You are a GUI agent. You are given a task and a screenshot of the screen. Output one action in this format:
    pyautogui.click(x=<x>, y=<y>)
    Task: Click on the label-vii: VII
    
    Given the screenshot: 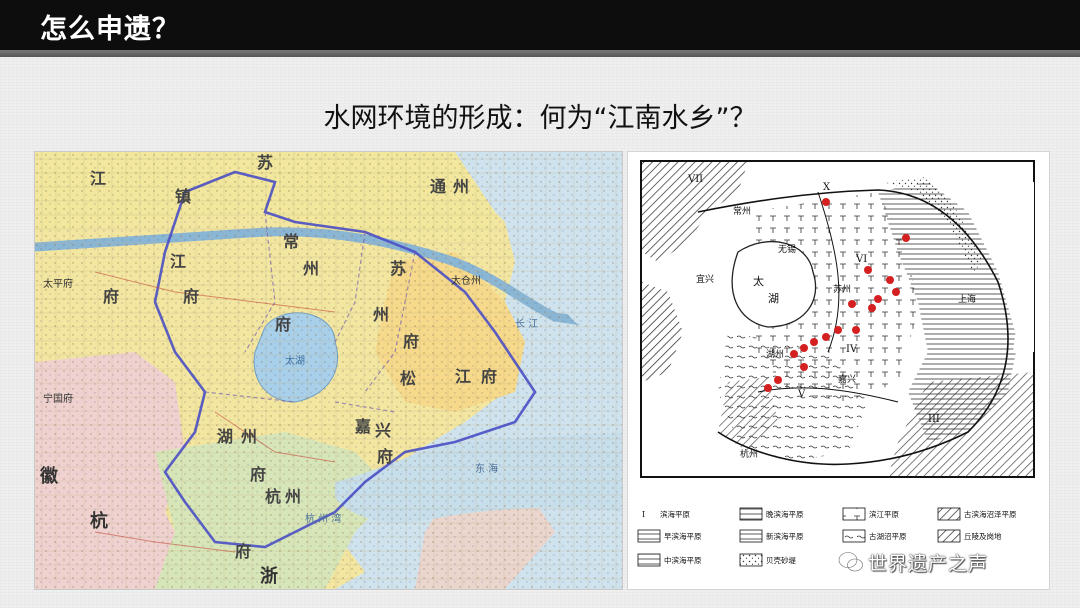 What is the action you would take?
    pyautogui.click(x=695, y=179)
    